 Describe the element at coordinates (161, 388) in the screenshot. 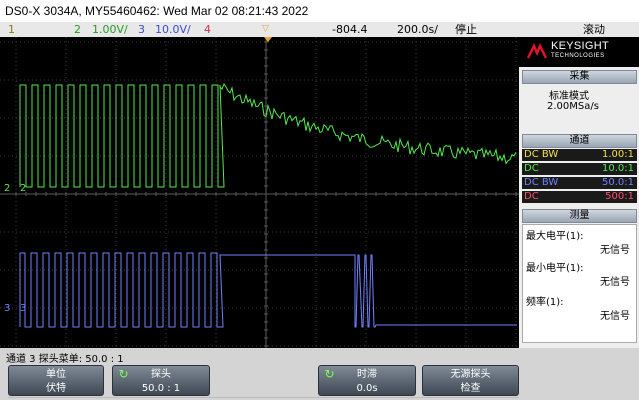

I see `probe-value: 50.0 : 1` at that location.